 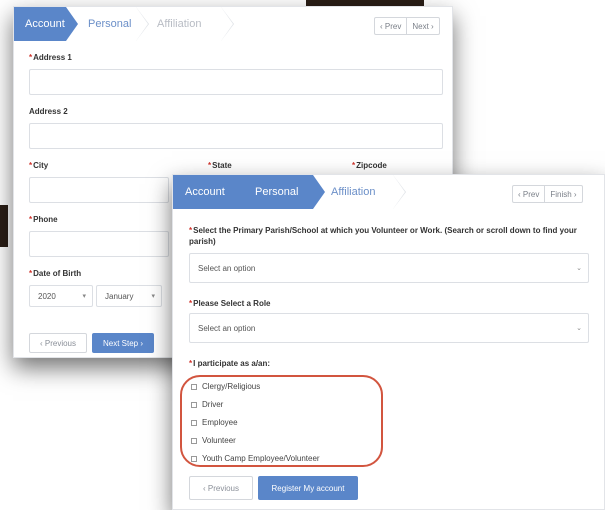 I want to click on address2-label-text: Address 2, so click(x=48, y=111).